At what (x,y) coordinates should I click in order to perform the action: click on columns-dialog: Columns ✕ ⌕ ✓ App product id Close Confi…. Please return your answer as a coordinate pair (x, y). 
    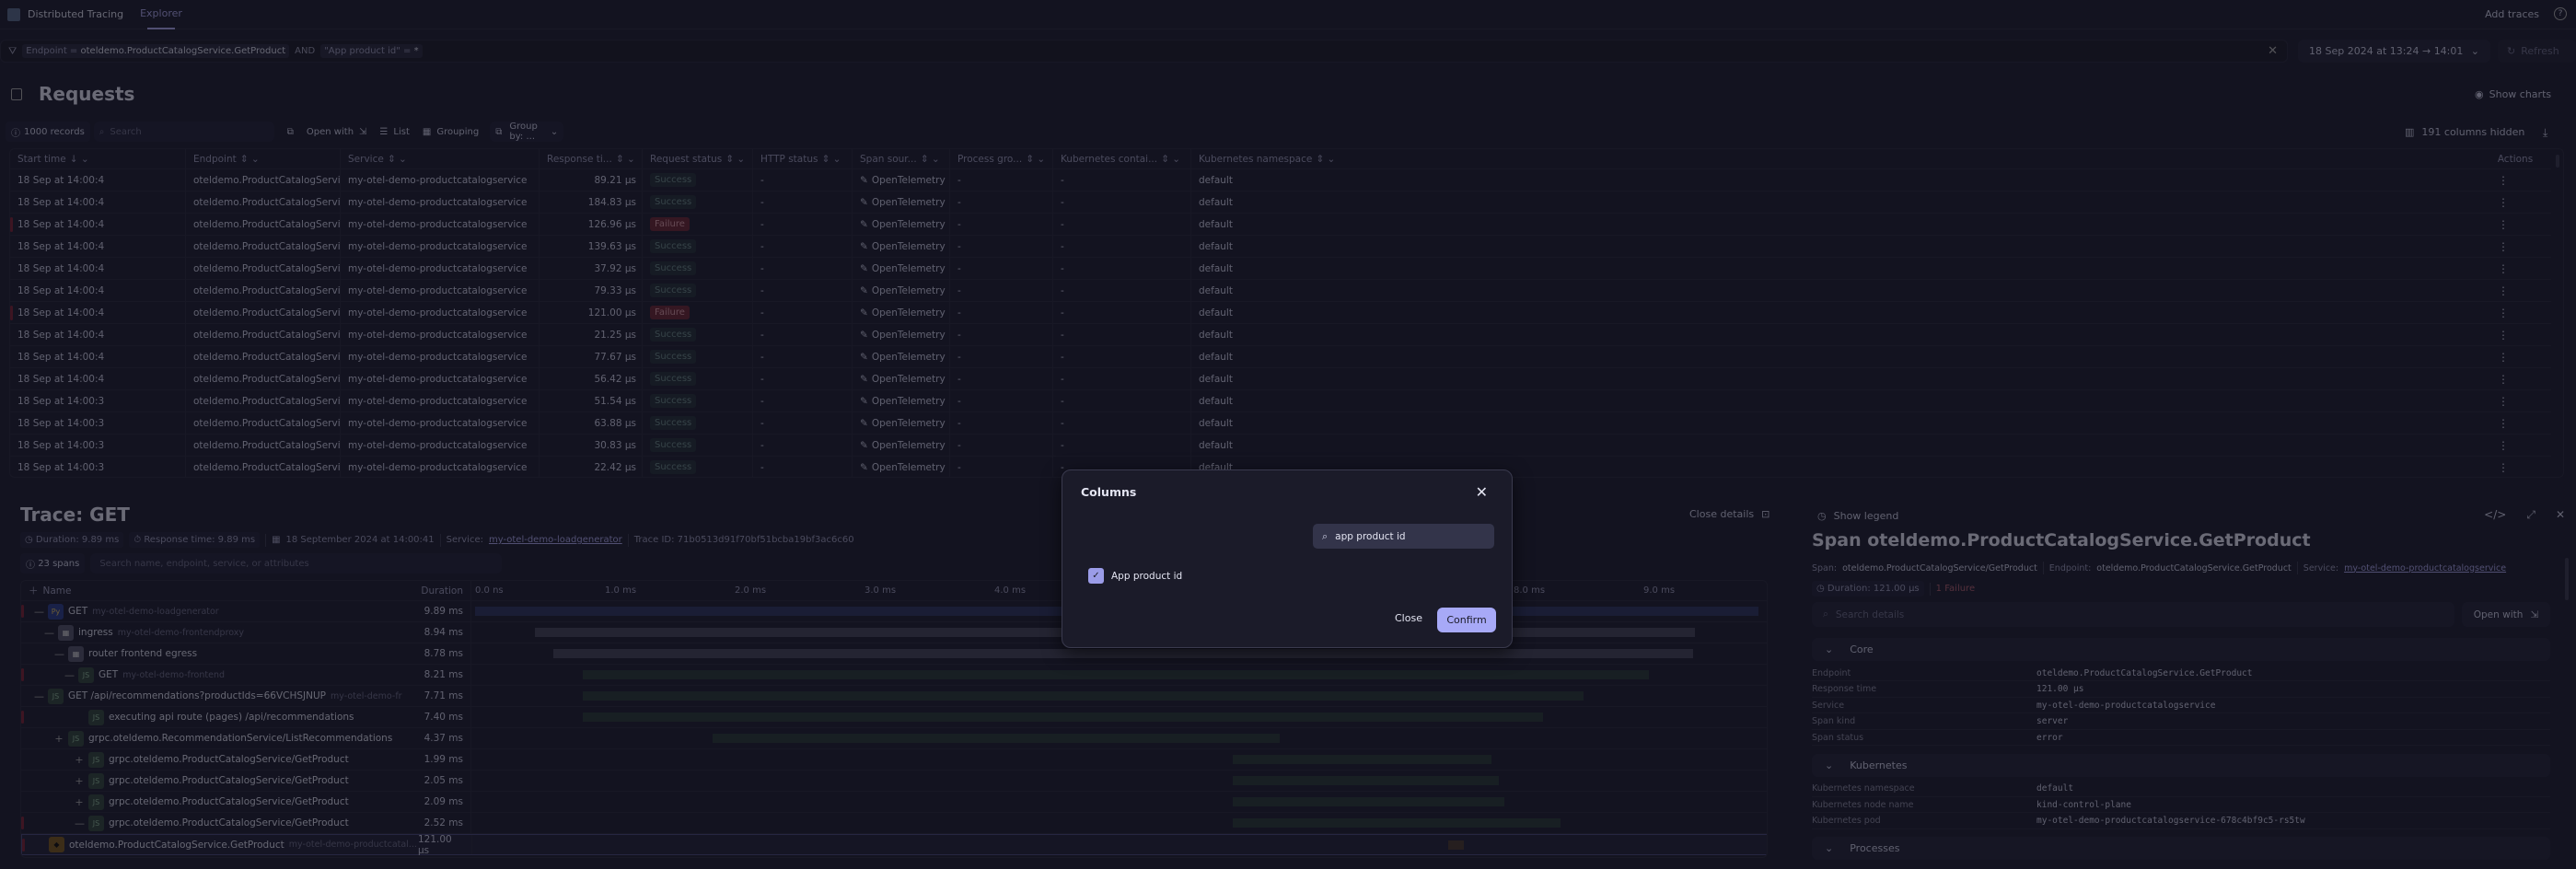
    Looking at the image, I should click on (1287, 558).